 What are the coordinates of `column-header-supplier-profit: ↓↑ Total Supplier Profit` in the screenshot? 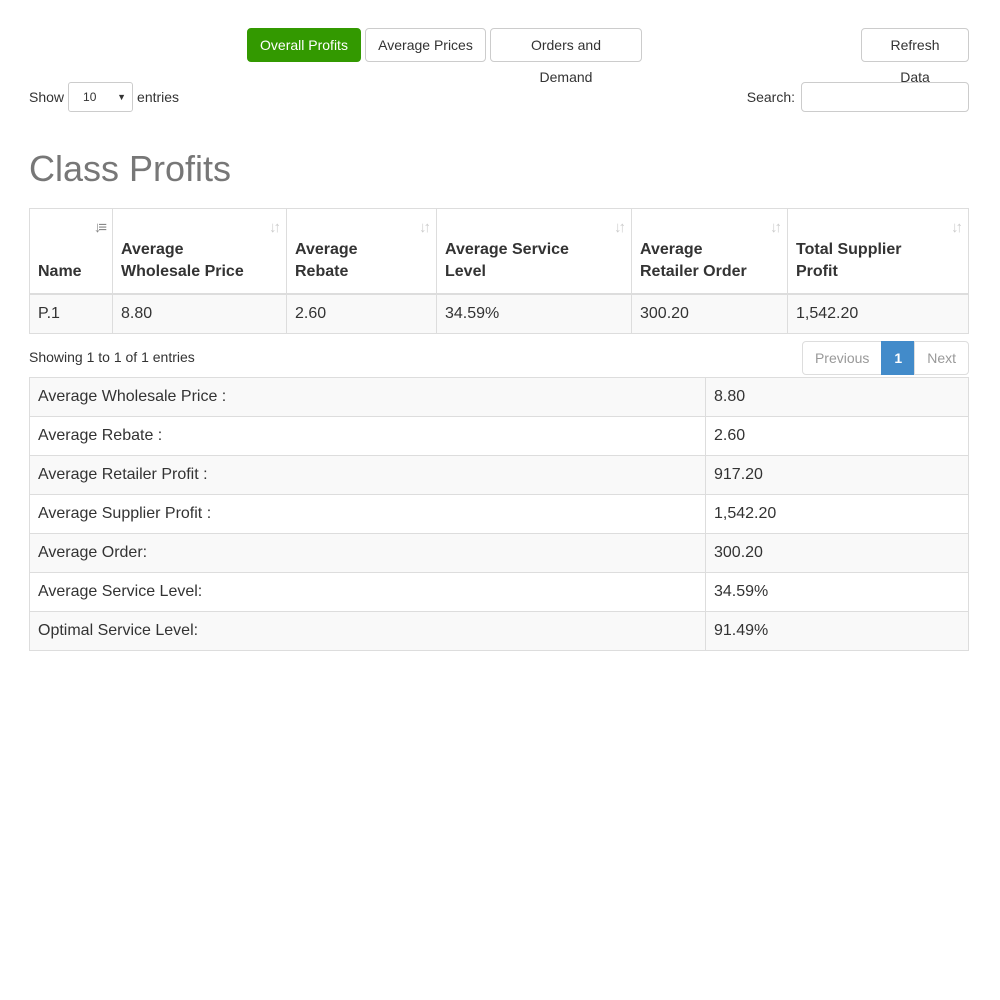 It's located at (878, 251).